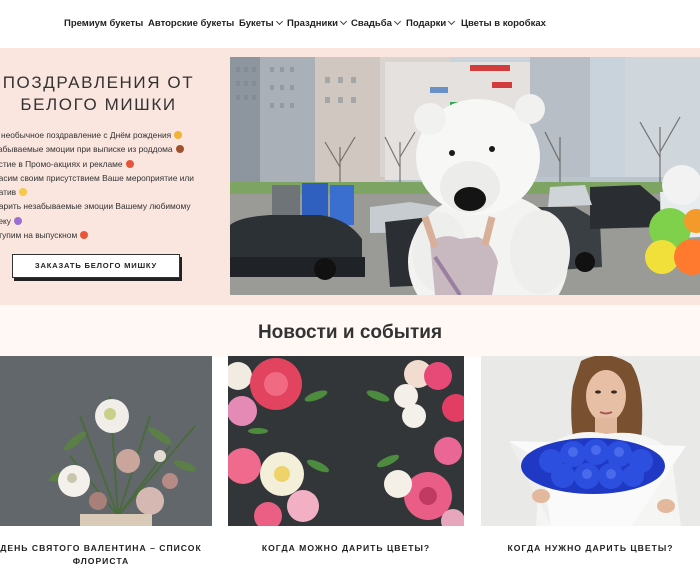 This screenshot has height=582, width=700. Describe the element at coordinates (590, 441) in the screenshot. I see `news-card-image-when-need` at that location.